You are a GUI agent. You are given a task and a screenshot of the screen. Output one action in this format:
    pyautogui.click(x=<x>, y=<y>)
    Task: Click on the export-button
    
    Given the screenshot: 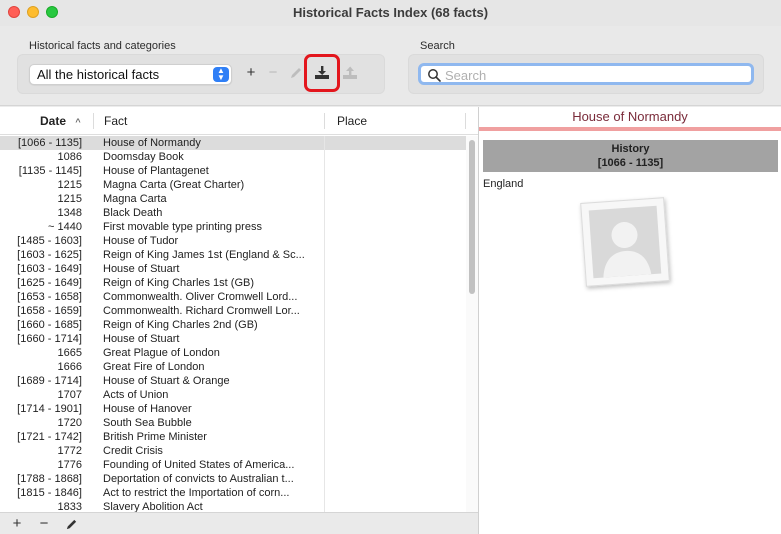 What is the action you would take?
    pyautogui.click(x=350, y=73)
    